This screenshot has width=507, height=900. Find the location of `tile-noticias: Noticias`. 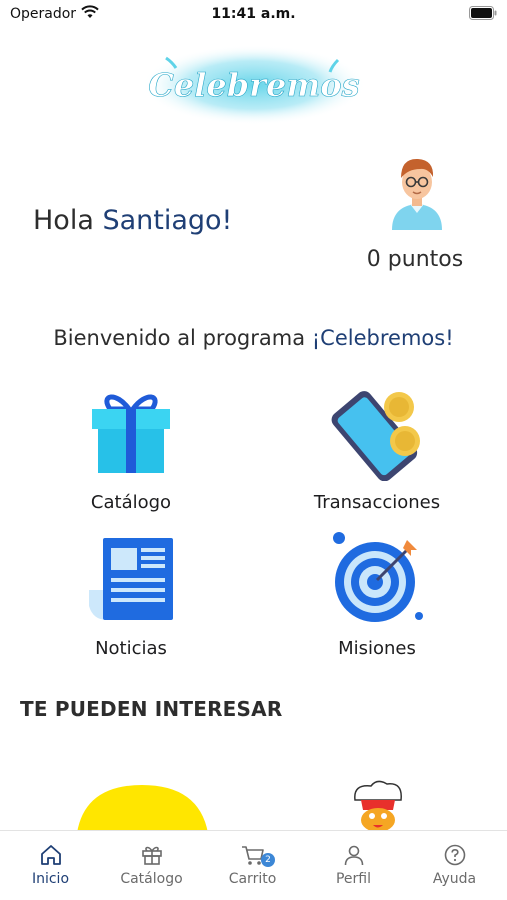

tile-noticias: Noticias is located at coordinates (131, 602).